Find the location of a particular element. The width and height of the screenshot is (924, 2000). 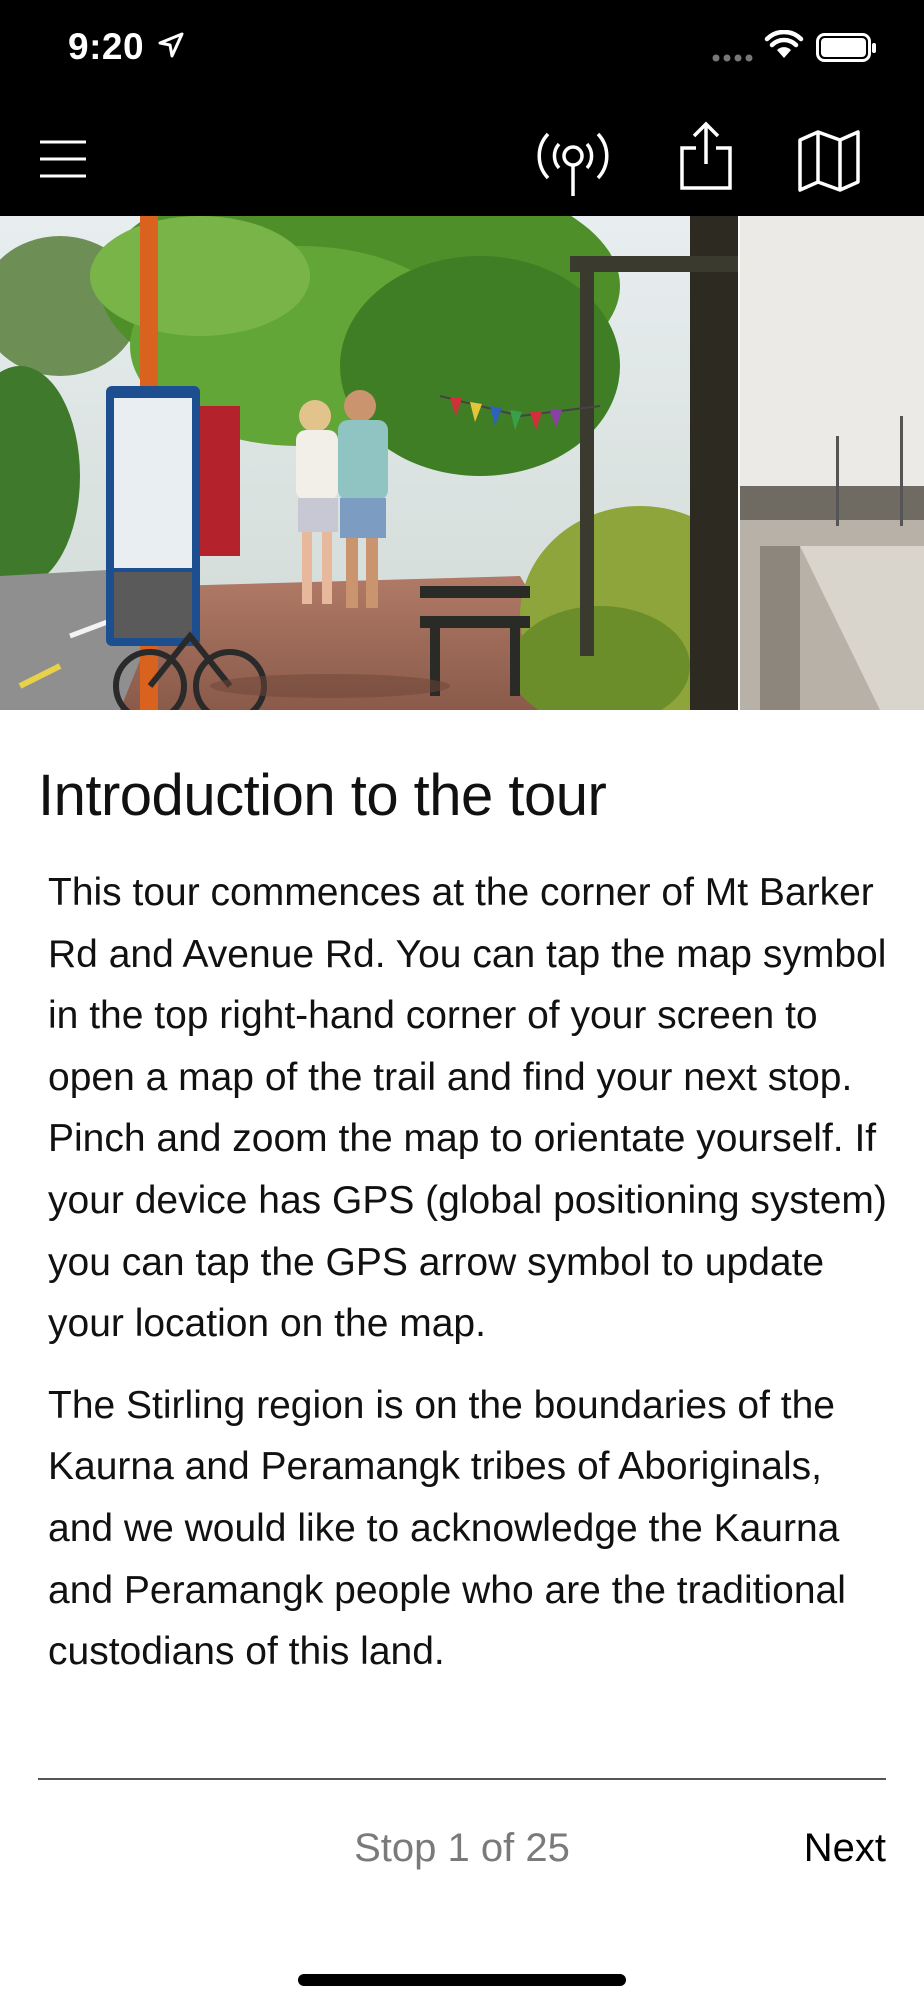

menu-button is located at coordinates (64, 158).